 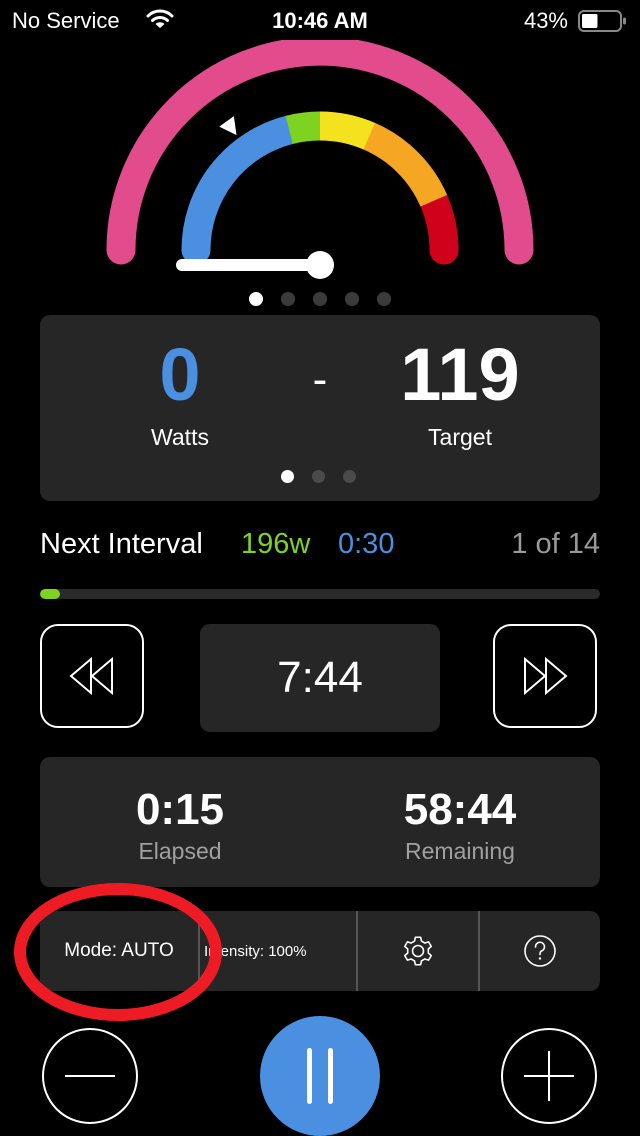 What do you see at coordinates (320, 152) in the screenshot?
I see `gauge-outer-arc` at bounding box center [320, 152].